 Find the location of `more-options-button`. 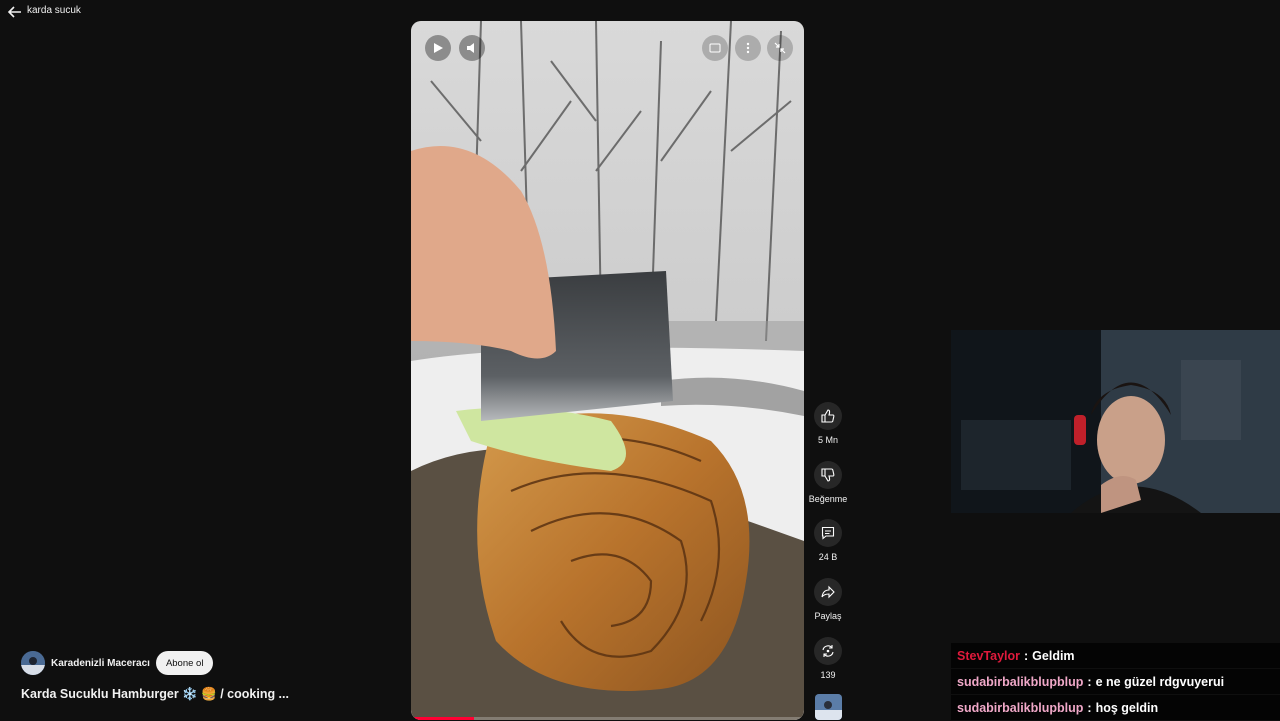

more-options-button is located at coordinates (748, 48).